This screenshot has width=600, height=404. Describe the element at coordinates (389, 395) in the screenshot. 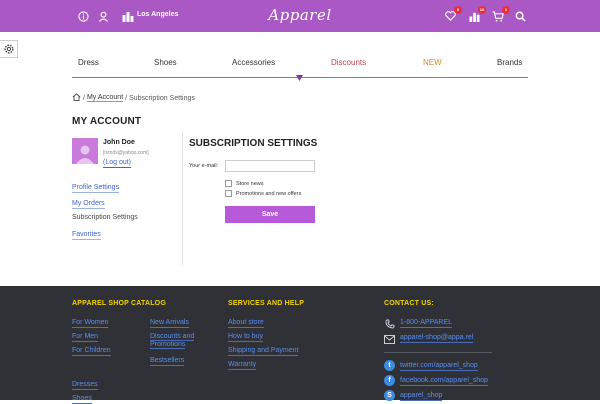

I see `skype-icon: S` at that location.